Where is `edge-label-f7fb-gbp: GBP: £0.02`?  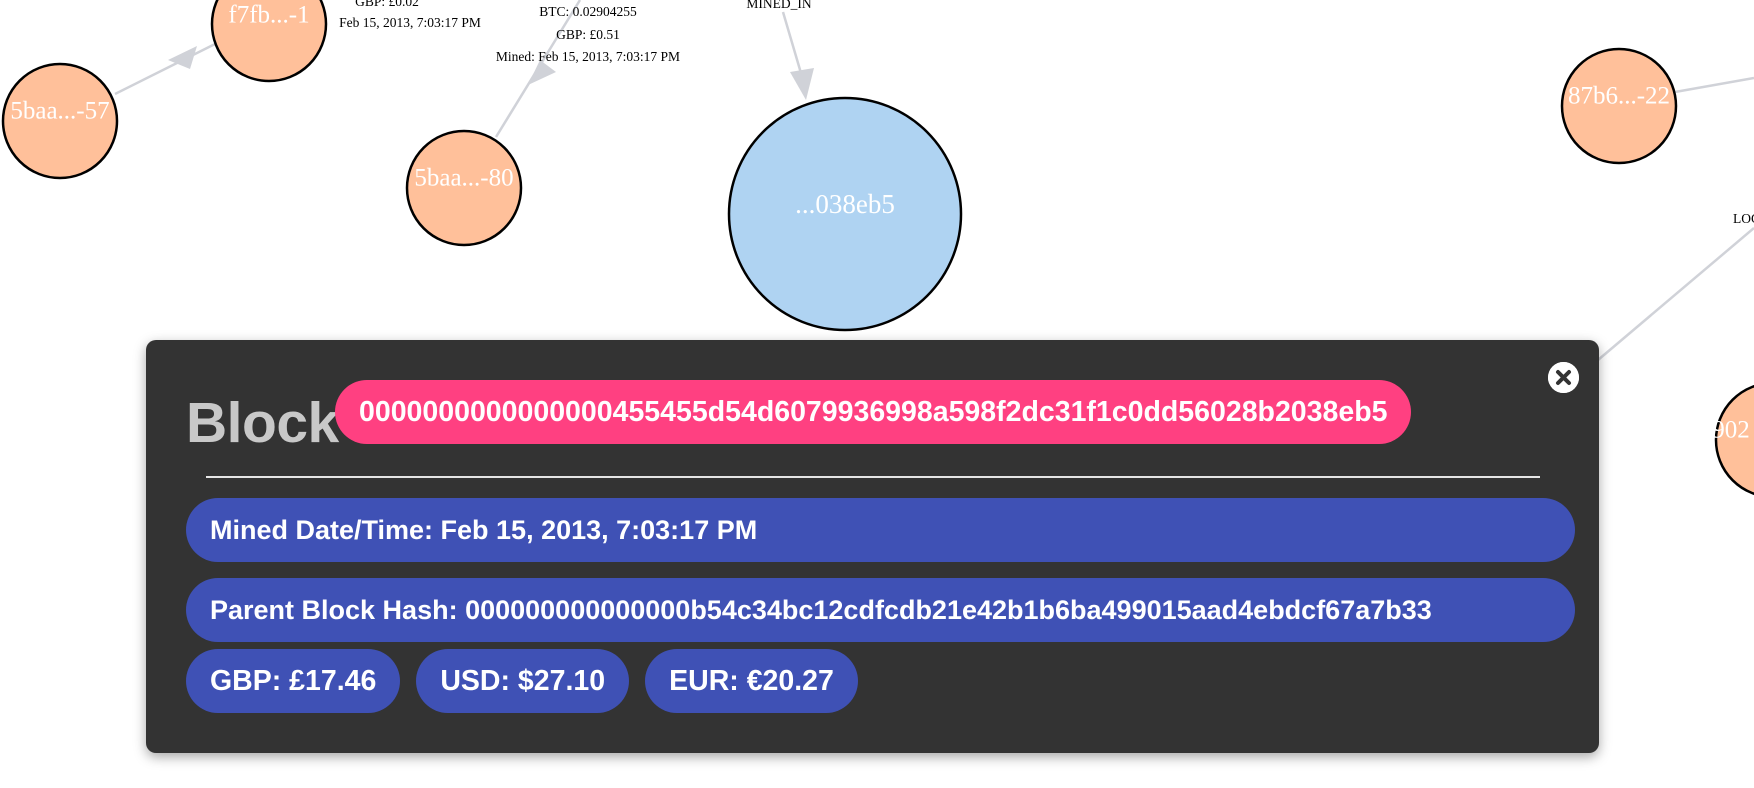 edge-label-f7fb-gbp: GBP: £0.02 is located at coordinates (387, 4).